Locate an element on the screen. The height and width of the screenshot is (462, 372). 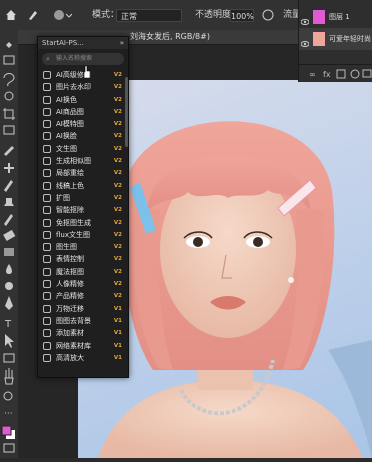
plugin-list-item: 图生图 V2 is located at coordinates (83, 247).